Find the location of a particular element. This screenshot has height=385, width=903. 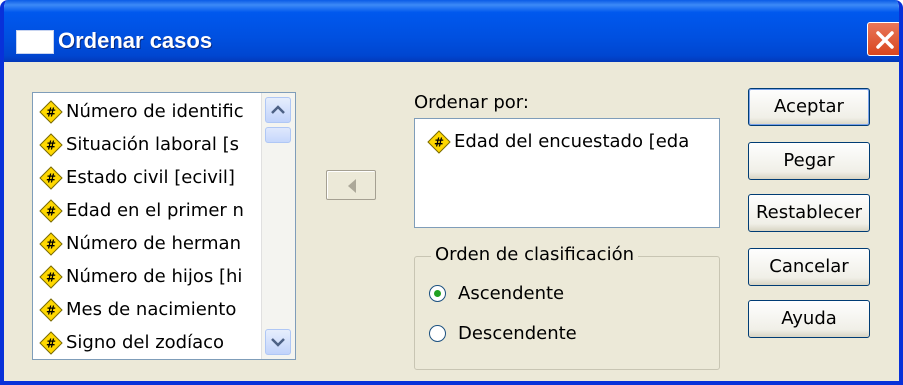

list-item: # Número de identific is located at coordinates (141, 112).